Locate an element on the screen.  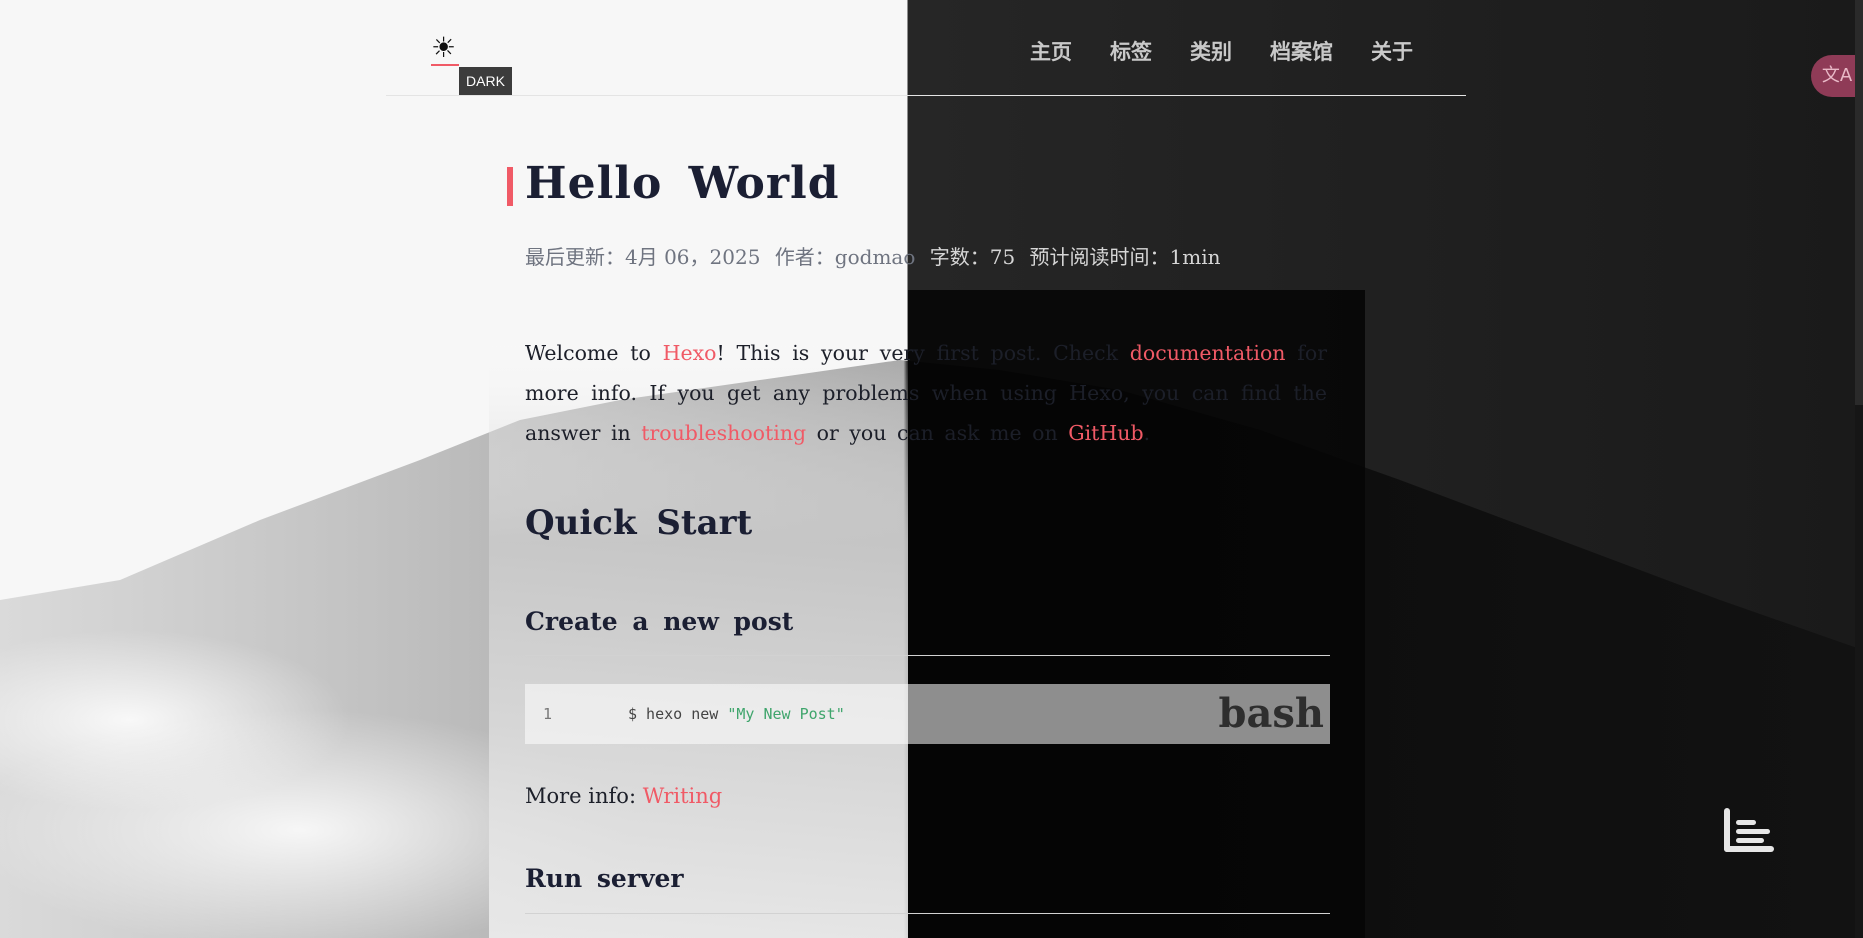
nav-item-categories: 类别 is located at coordinates (1211, 51).